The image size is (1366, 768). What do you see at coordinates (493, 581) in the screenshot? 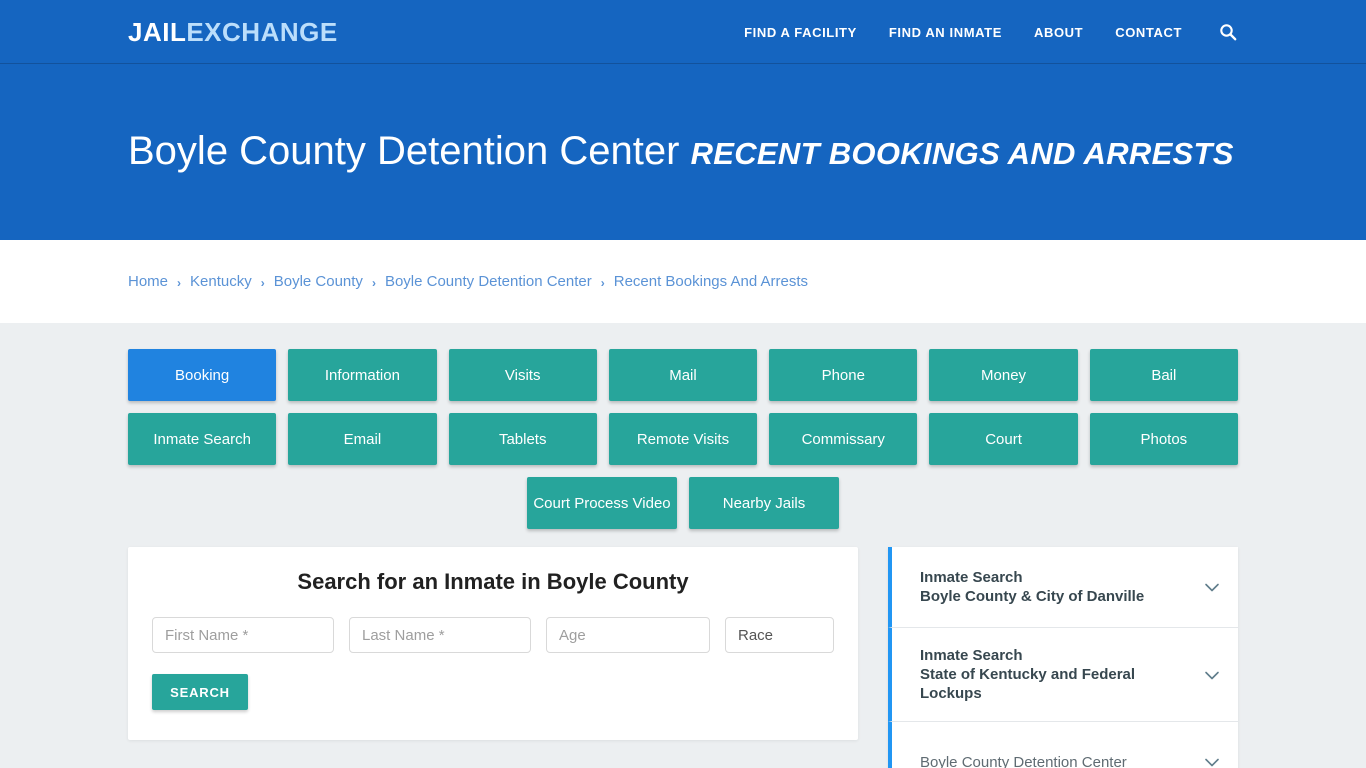
I see `search-panel-heading: Search for an Inmate in Boyle County` at bounding box center [493, 581].